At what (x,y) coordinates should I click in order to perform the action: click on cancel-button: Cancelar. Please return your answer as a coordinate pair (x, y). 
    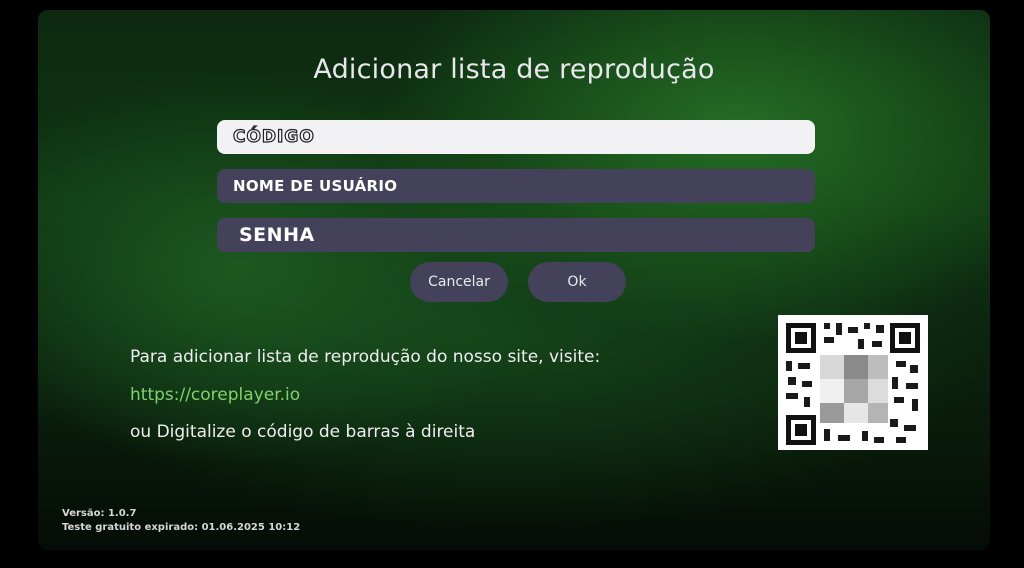
    Looking at the image, I should click on (459, 282).